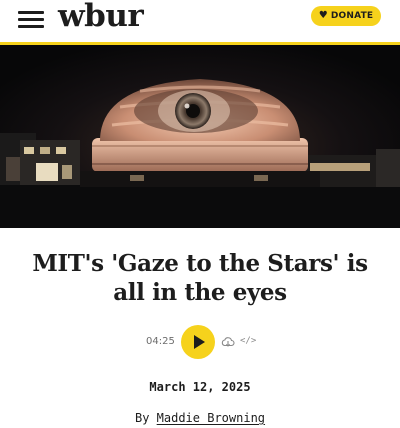  I want to click on author-link: Maddie Browning, so click(211, 418).